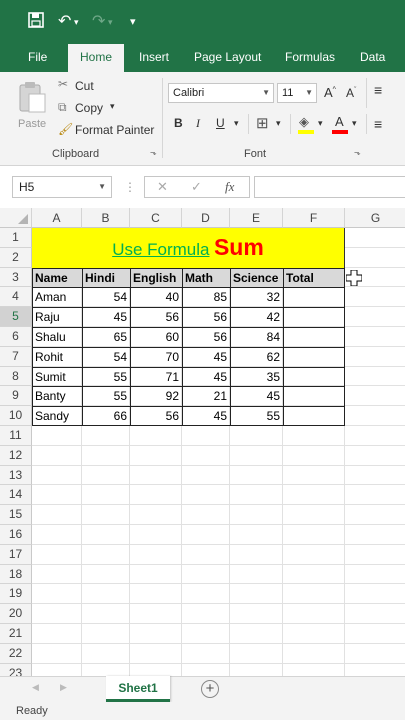  I want to click on table-cell-name: Aman, so click(57, 297).